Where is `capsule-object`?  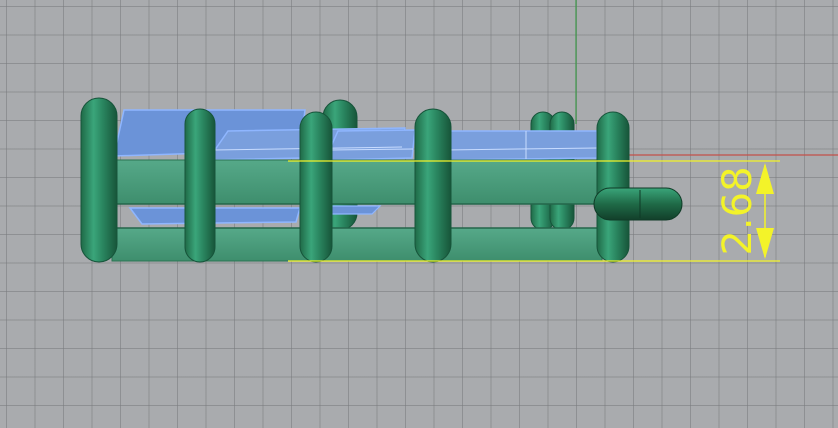
capsule-object is located at coordinates (638, 204).